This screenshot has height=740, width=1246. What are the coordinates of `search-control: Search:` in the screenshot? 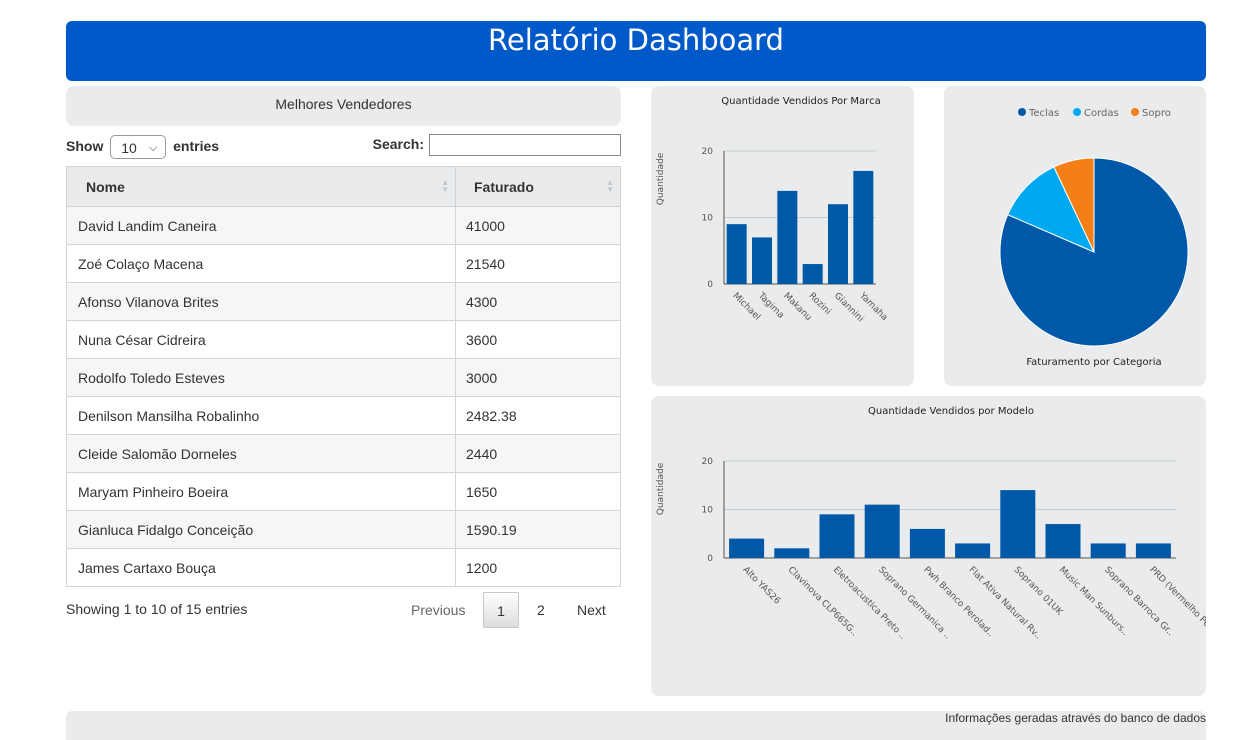 It's located at (497, 144).